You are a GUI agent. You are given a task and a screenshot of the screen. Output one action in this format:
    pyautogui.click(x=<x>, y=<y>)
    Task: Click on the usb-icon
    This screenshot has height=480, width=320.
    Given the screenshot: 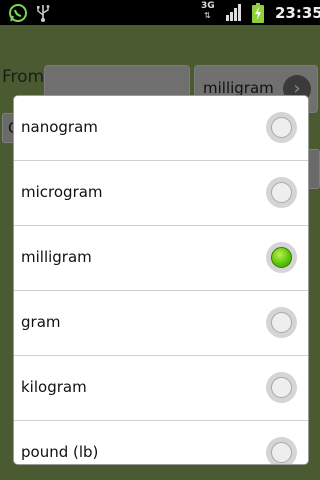 What is the action you would take?
    pyautogui.click(x=43, y=13)
    